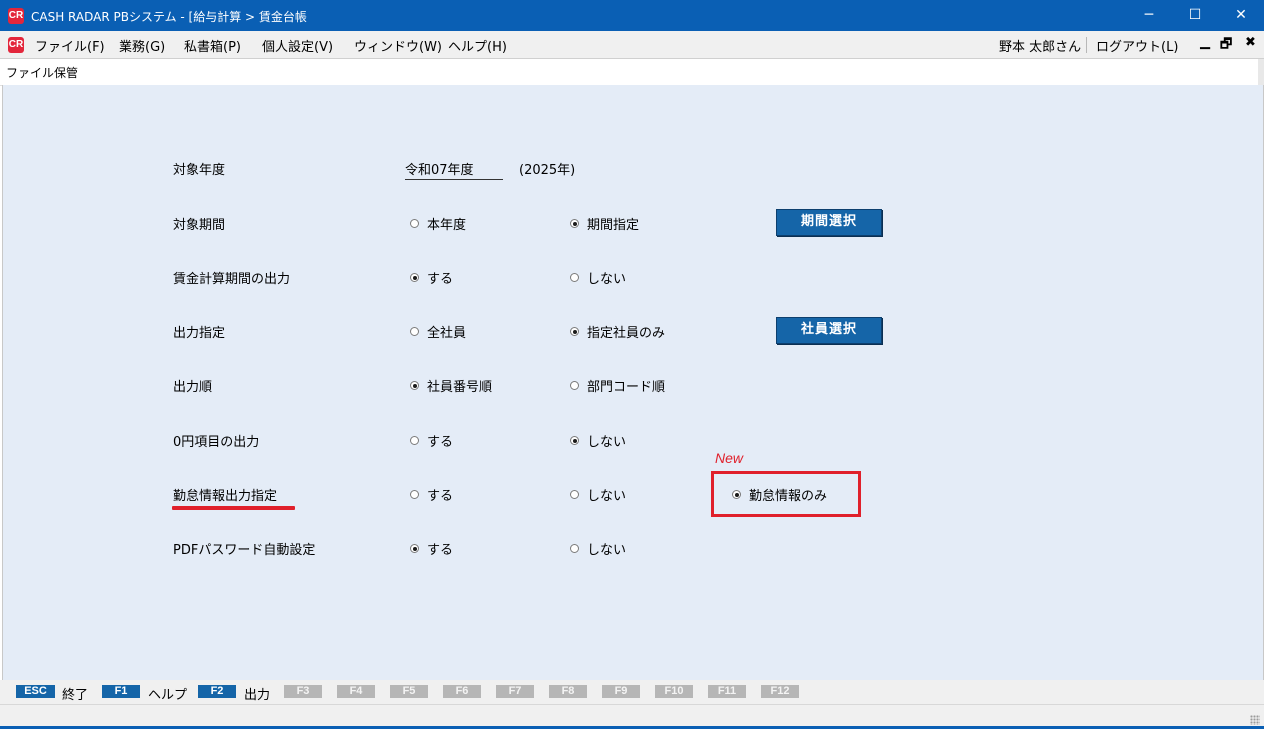  Describe the element at coordinates (1149, 15) in the screenshot. I see `minimize-button: ─` at that location.